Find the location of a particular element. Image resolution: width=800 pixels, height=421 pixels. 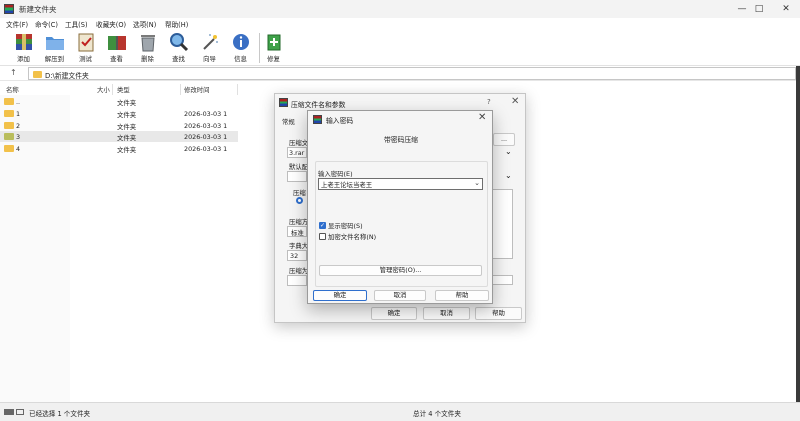

file-list-header: 名称 大小 类型 修改时间 is located at coordinates (119, 89).